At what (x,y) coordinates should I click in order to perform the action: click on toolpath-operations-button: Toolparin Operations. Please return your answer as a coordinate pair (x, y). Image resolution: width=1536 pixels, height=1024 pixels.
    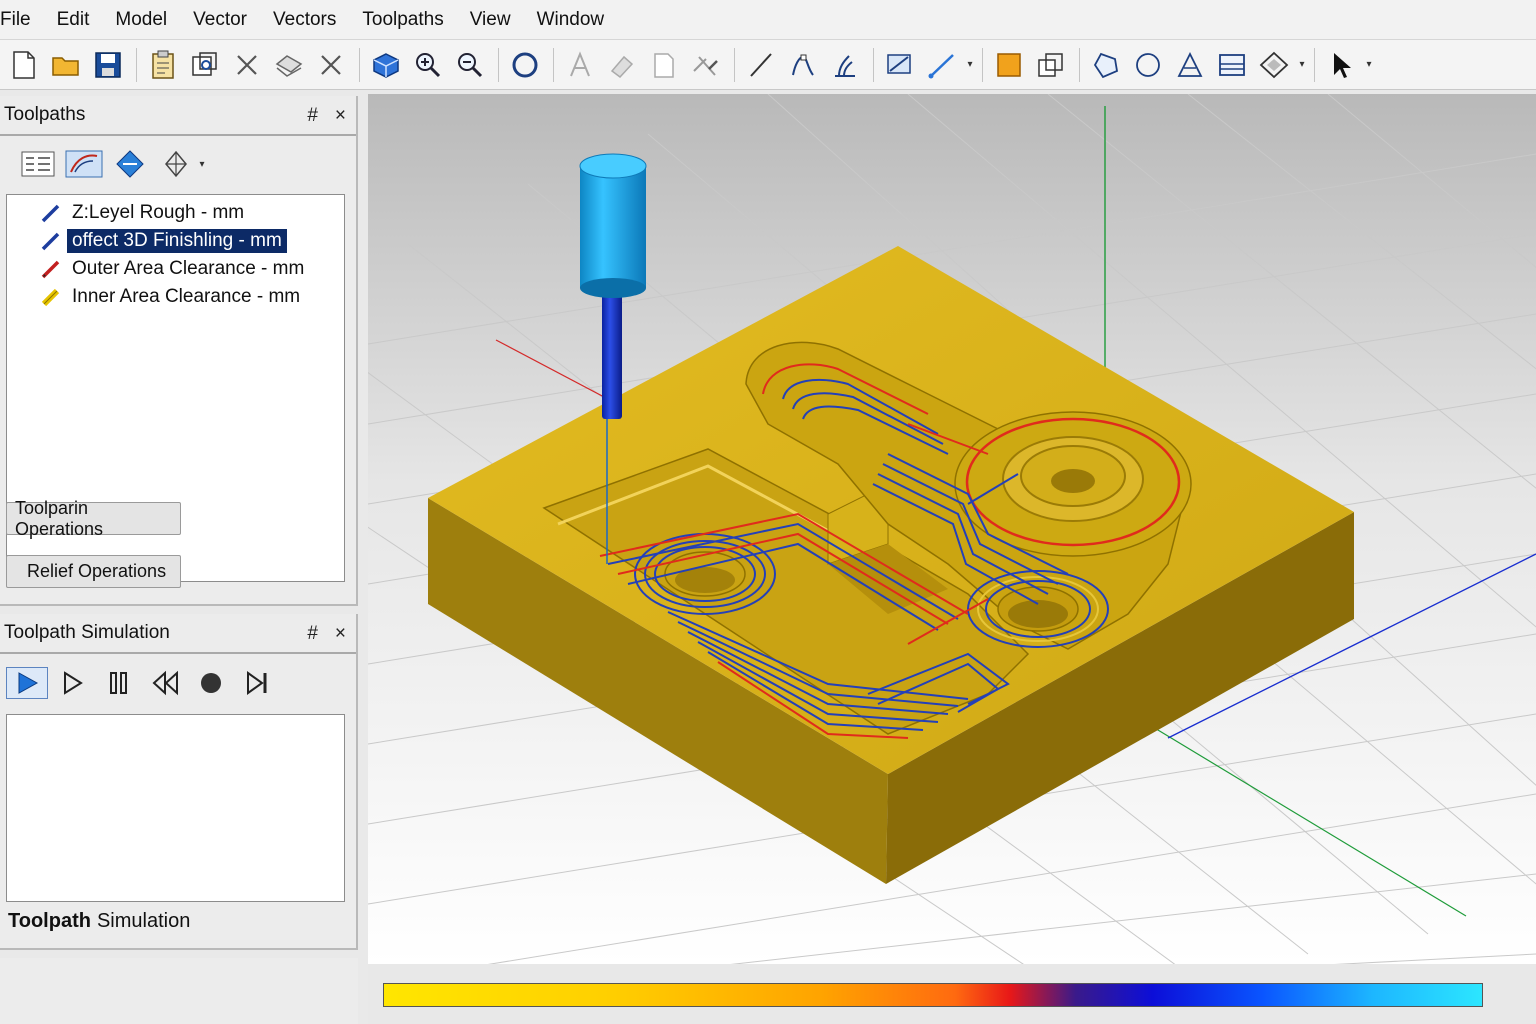
    Looking at the image, I should click on (93, 518).